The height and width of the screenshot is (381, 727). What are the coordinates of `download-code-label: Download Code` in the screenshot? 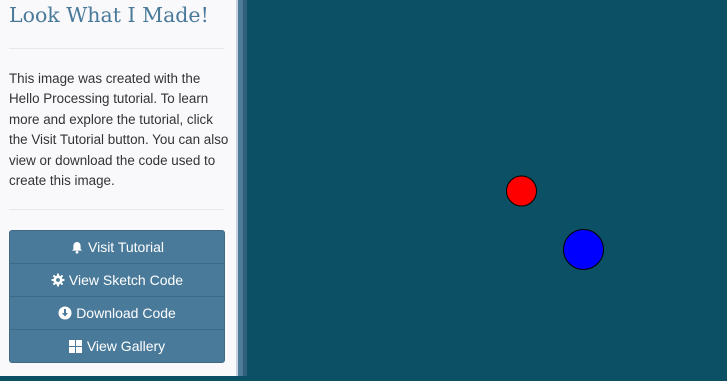 It's located at (126, 313).